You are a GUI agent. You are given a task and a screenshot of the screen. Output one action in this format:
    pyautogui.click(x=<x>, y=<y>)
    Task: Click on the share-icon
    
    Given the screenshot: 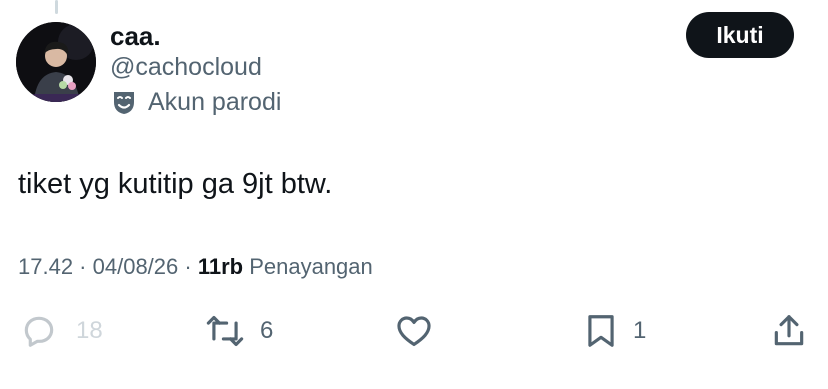 What is the action you would take?
    pyautogui.click(x=789, y=331)
    